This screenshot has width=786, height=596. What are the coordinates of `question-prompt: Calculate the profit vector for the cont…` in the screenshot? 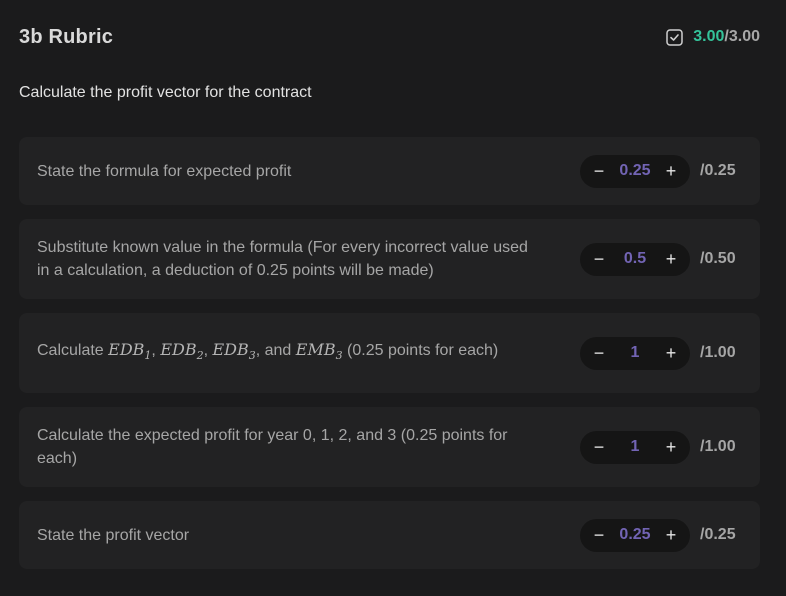 It's located at (165, 92).